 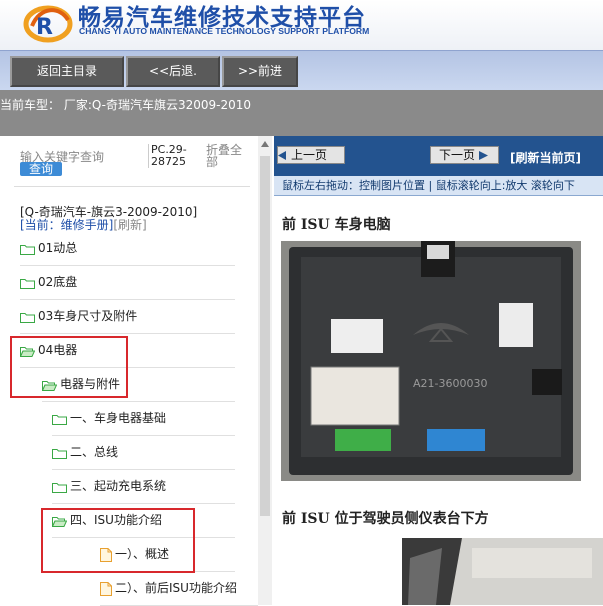 I want to click on prev-page-label: 上一页, so click(x=309, y=155).